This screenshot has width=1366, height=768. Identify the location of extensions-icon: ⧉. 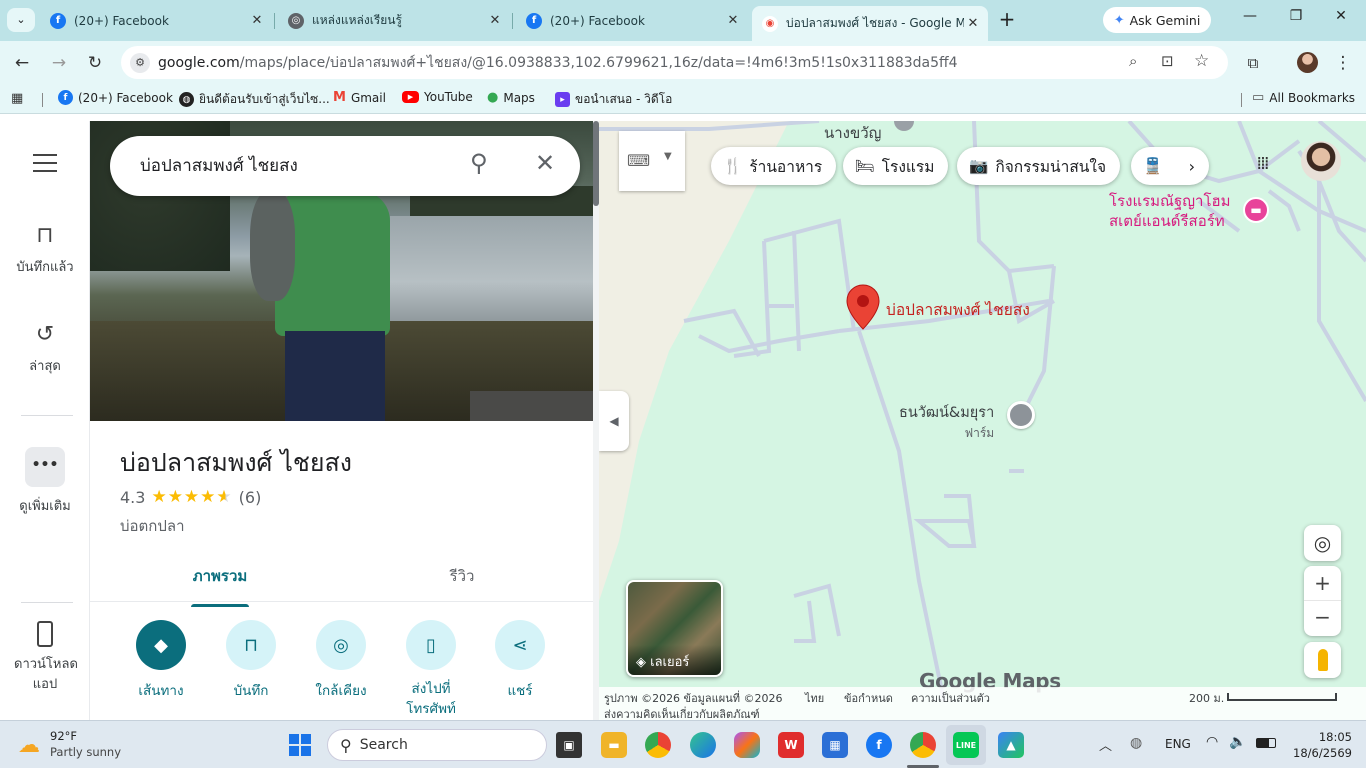
(1253, 64).